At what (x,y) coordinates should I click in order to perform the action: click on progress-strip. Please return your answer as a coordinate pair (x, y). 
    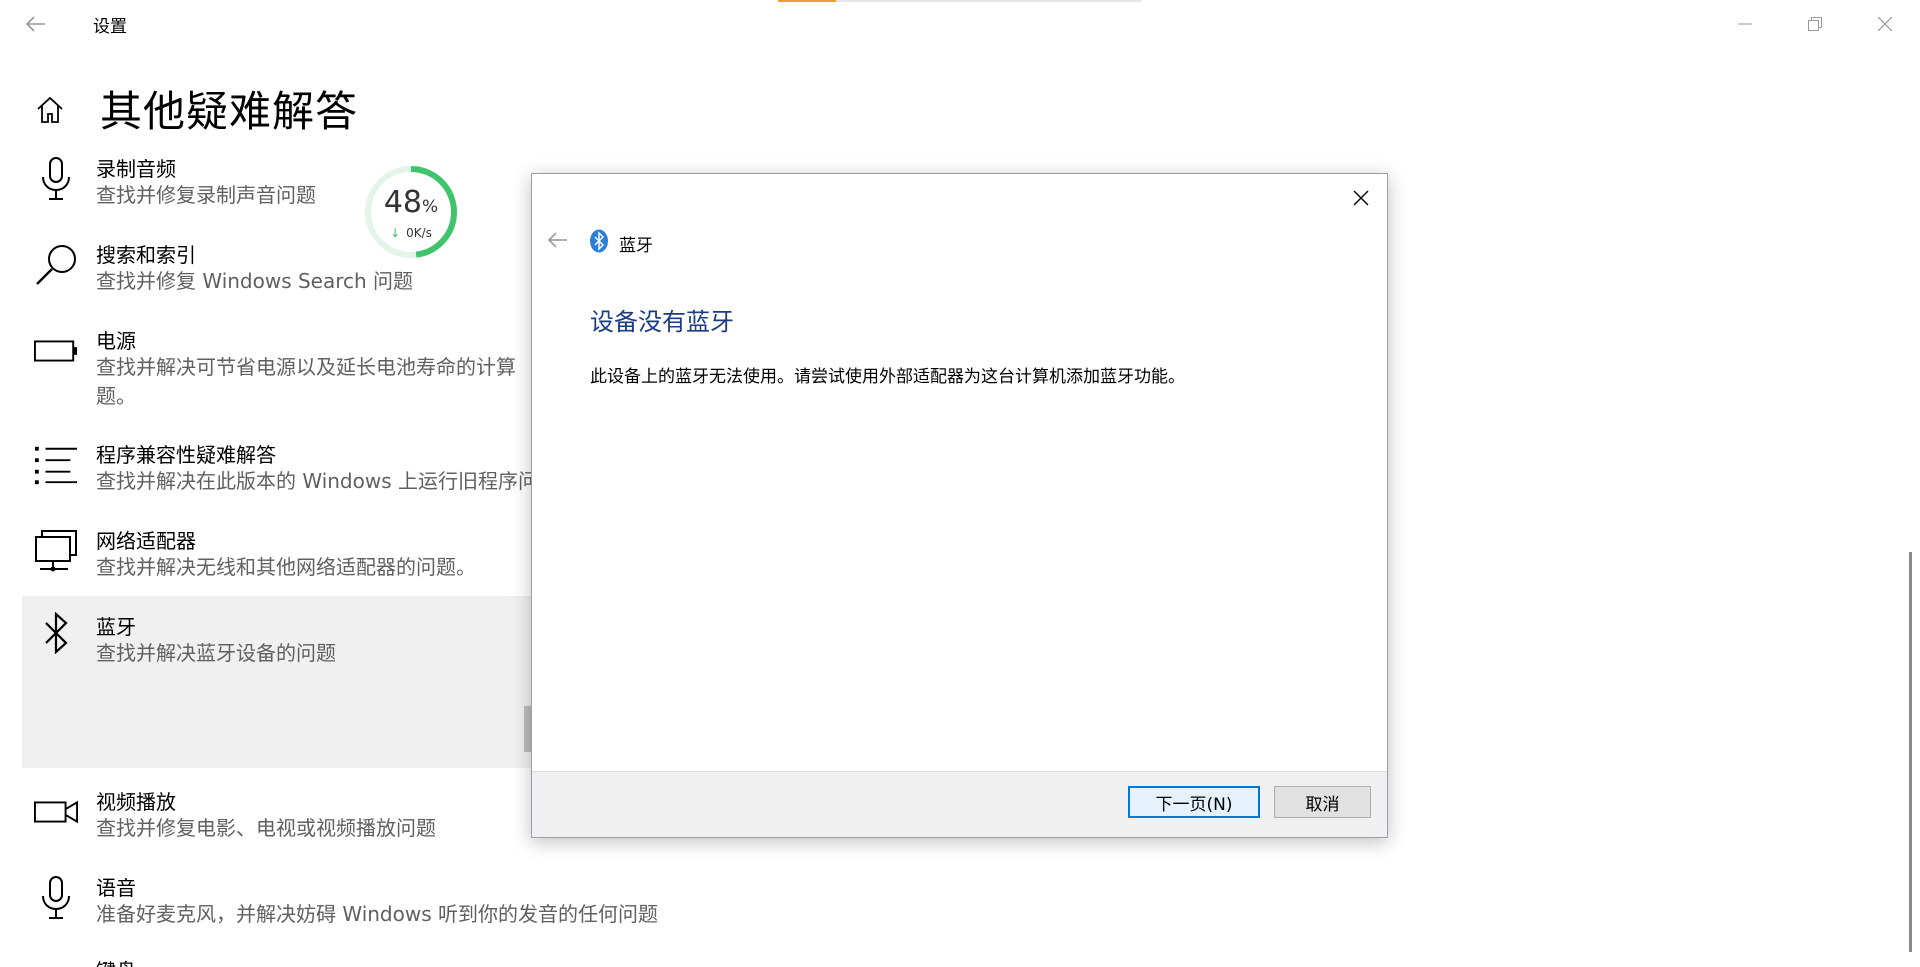
    Looking at the image, I should click on (959, 1).